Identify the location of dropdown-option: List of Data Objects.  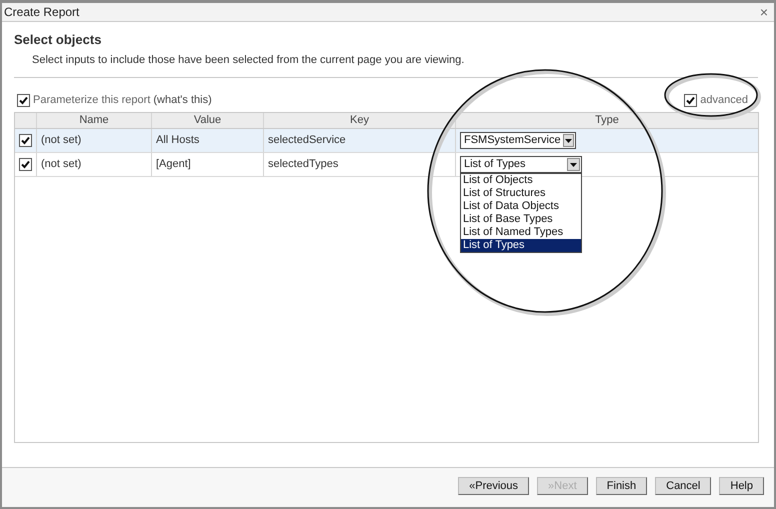
(521, 206).